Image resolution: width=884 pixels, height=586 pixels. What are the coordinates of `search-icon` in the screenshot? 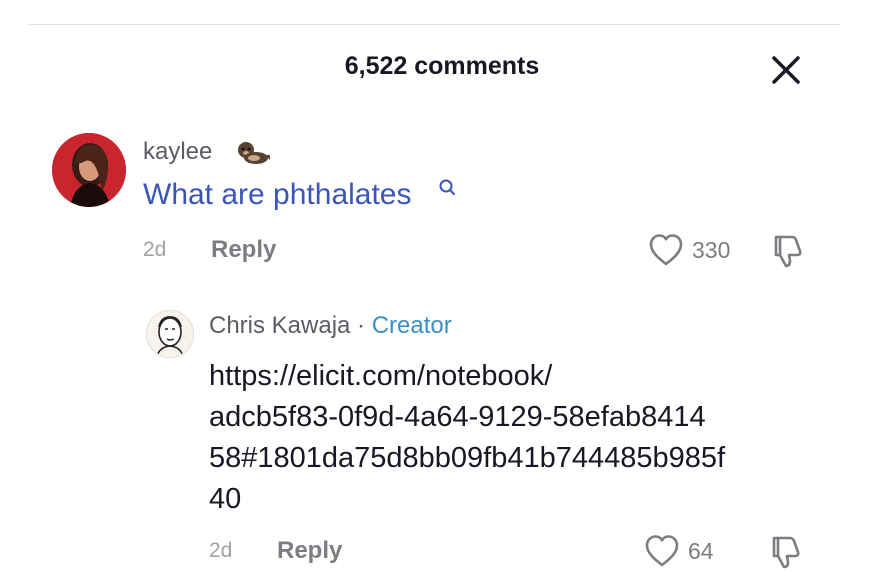 It's located at (448, 188).